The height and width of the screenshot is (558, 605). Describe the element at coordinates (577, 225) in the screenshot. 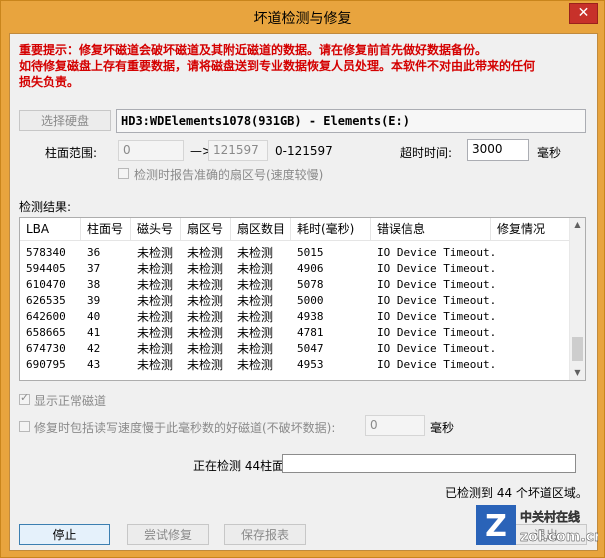

I see `scroll-up-icon: ▲` at that location.